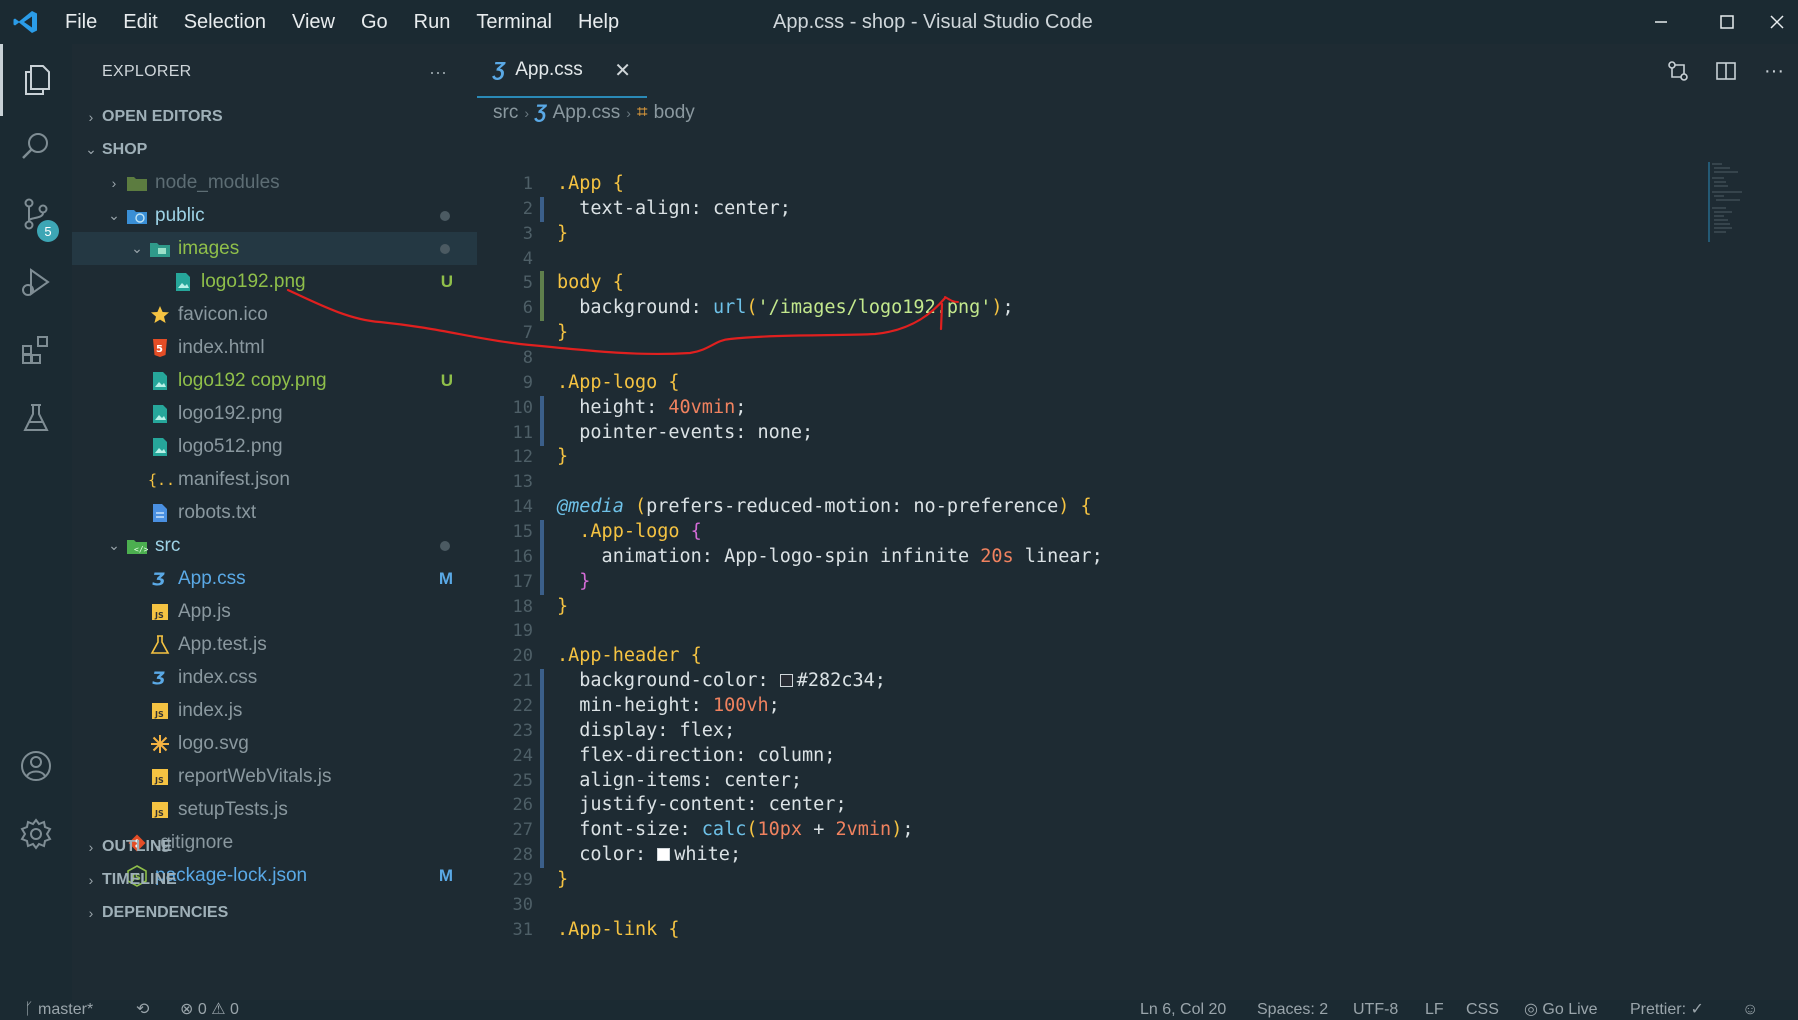  I want to click on sync-icon: ⟲, so click(142, 1010).